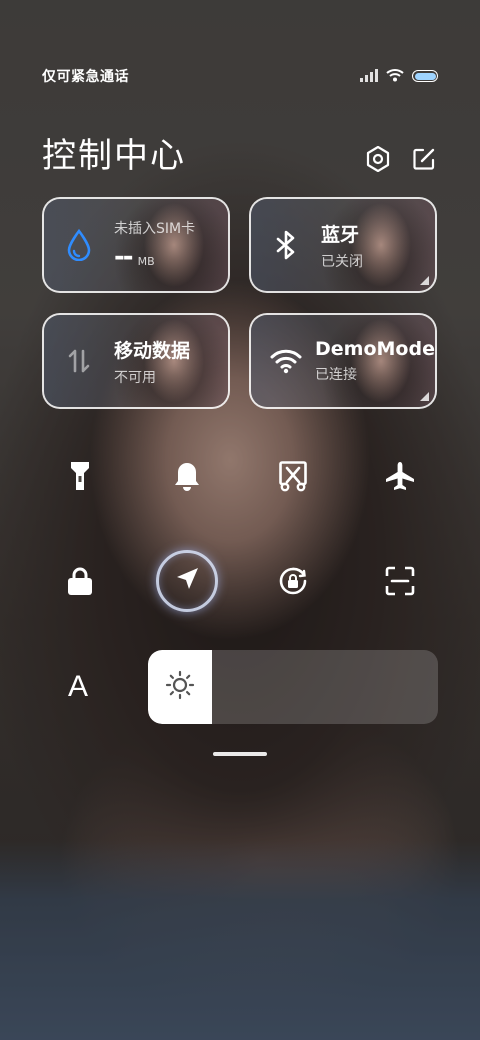 The height and width of the screenshot is (1040, 480). What do you see at coordinates (375, 349) in the screenshot?
I see `wifi-network-label: DemoMode` at bounding box center [375, 349].